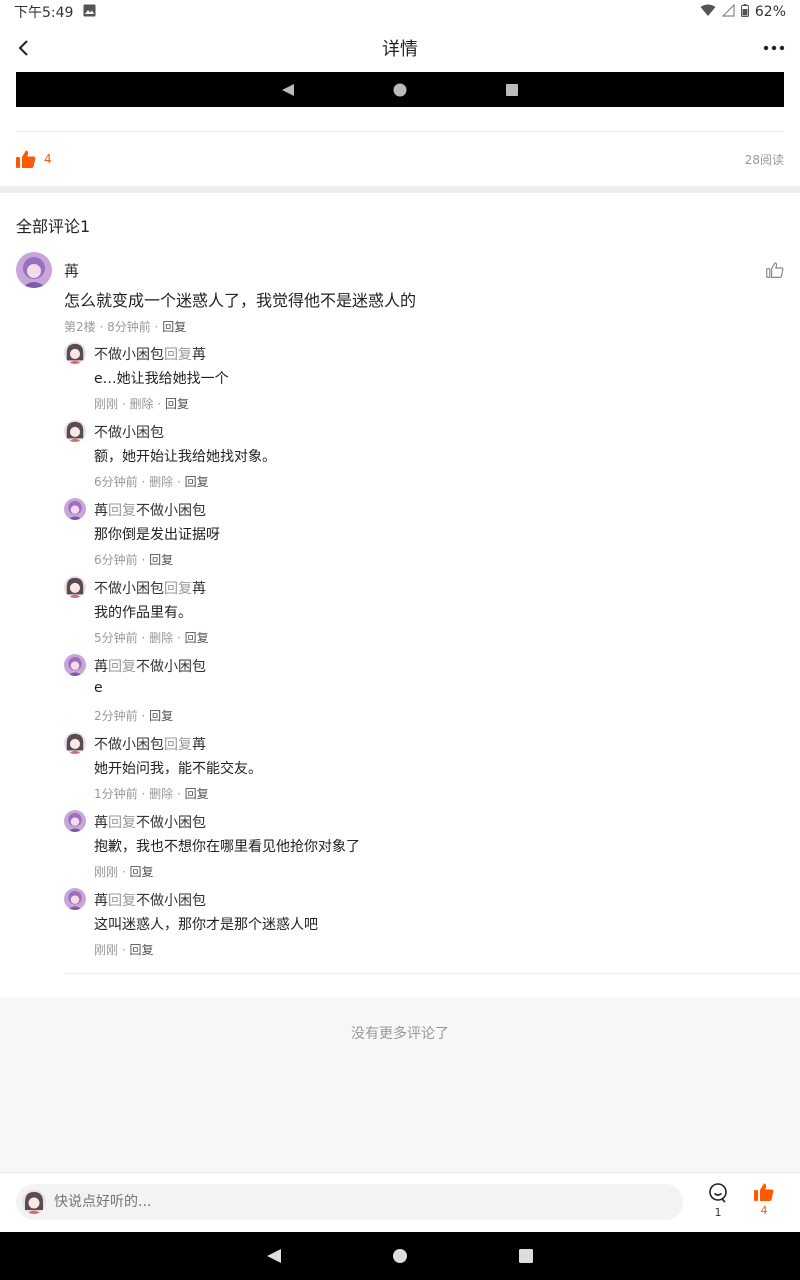 This screenshot has width=800, height=1280. I want to click on thumbs-up-outline-icon, so click(775, 270).